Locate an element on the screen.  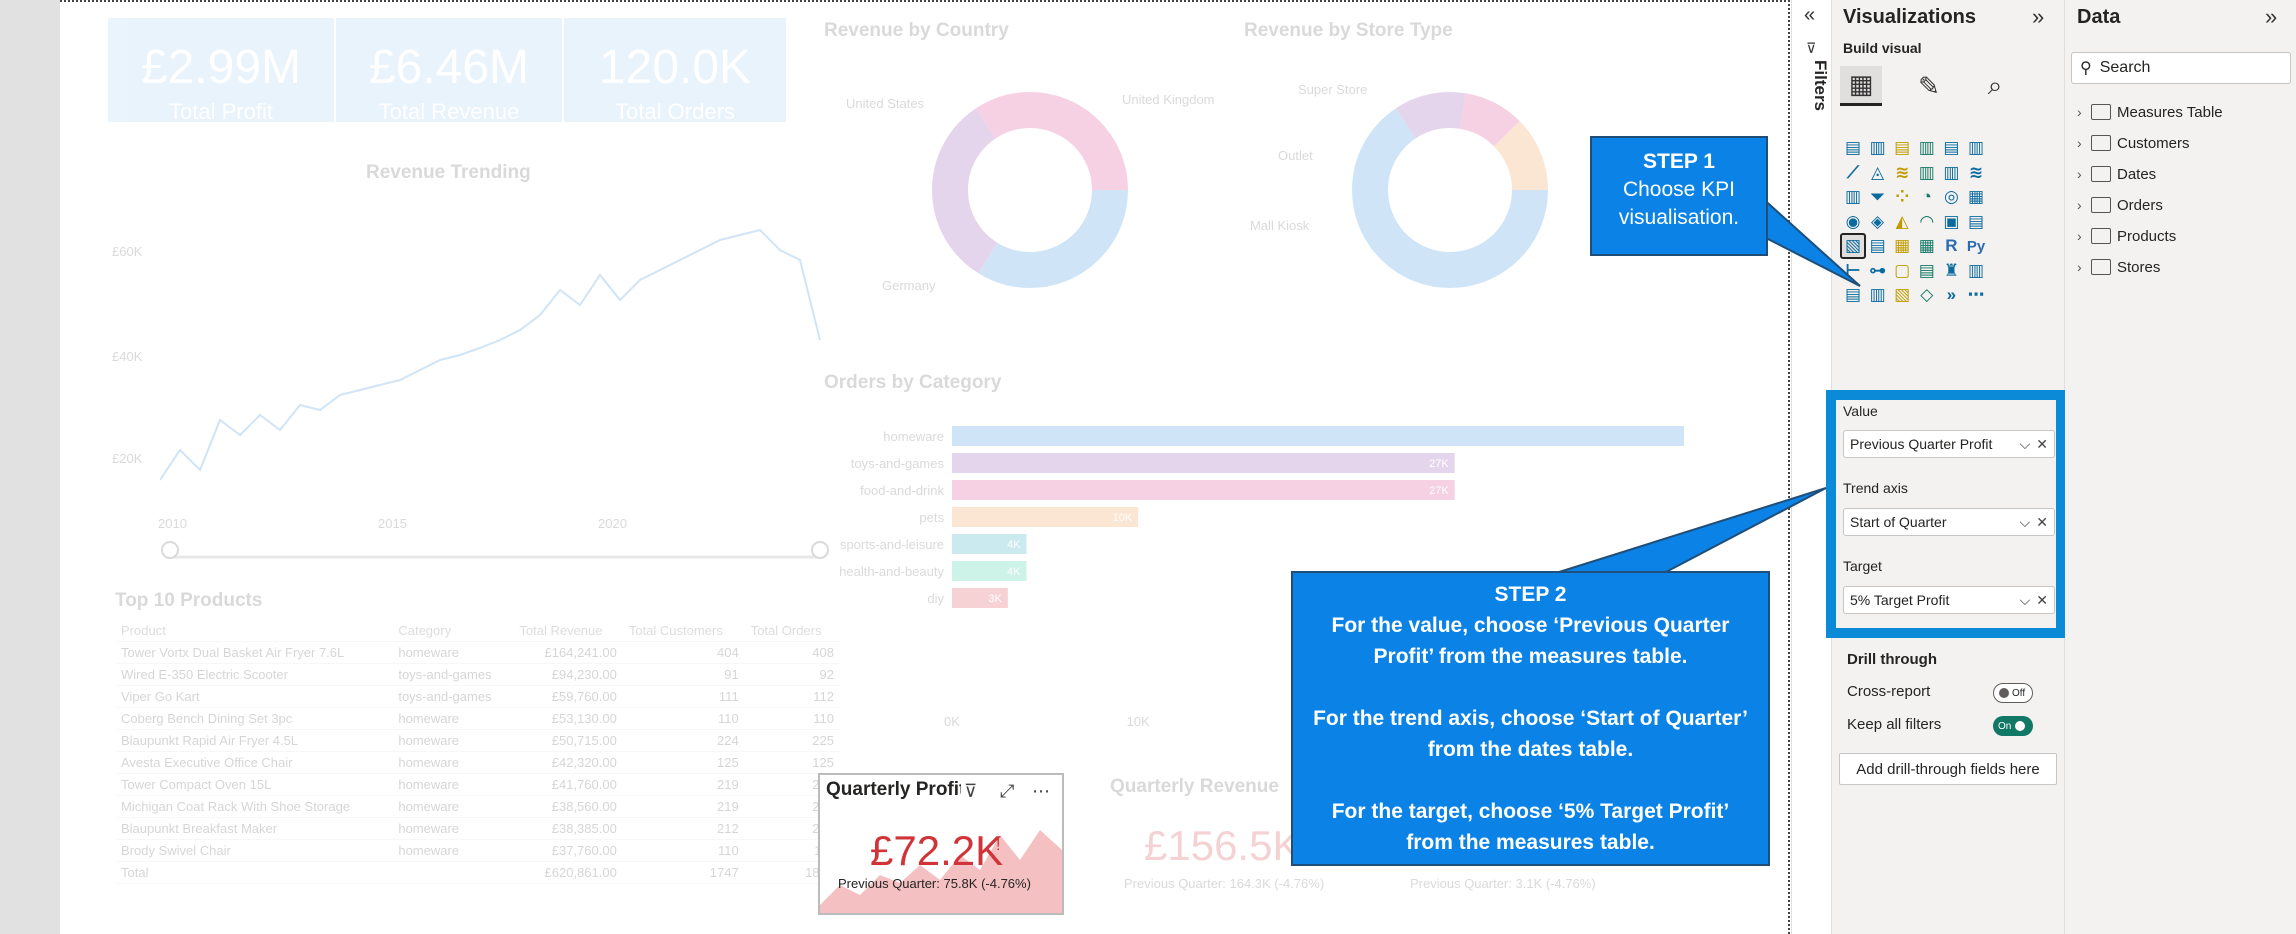
donut-label: Germany is located at coordinates (909, 285).